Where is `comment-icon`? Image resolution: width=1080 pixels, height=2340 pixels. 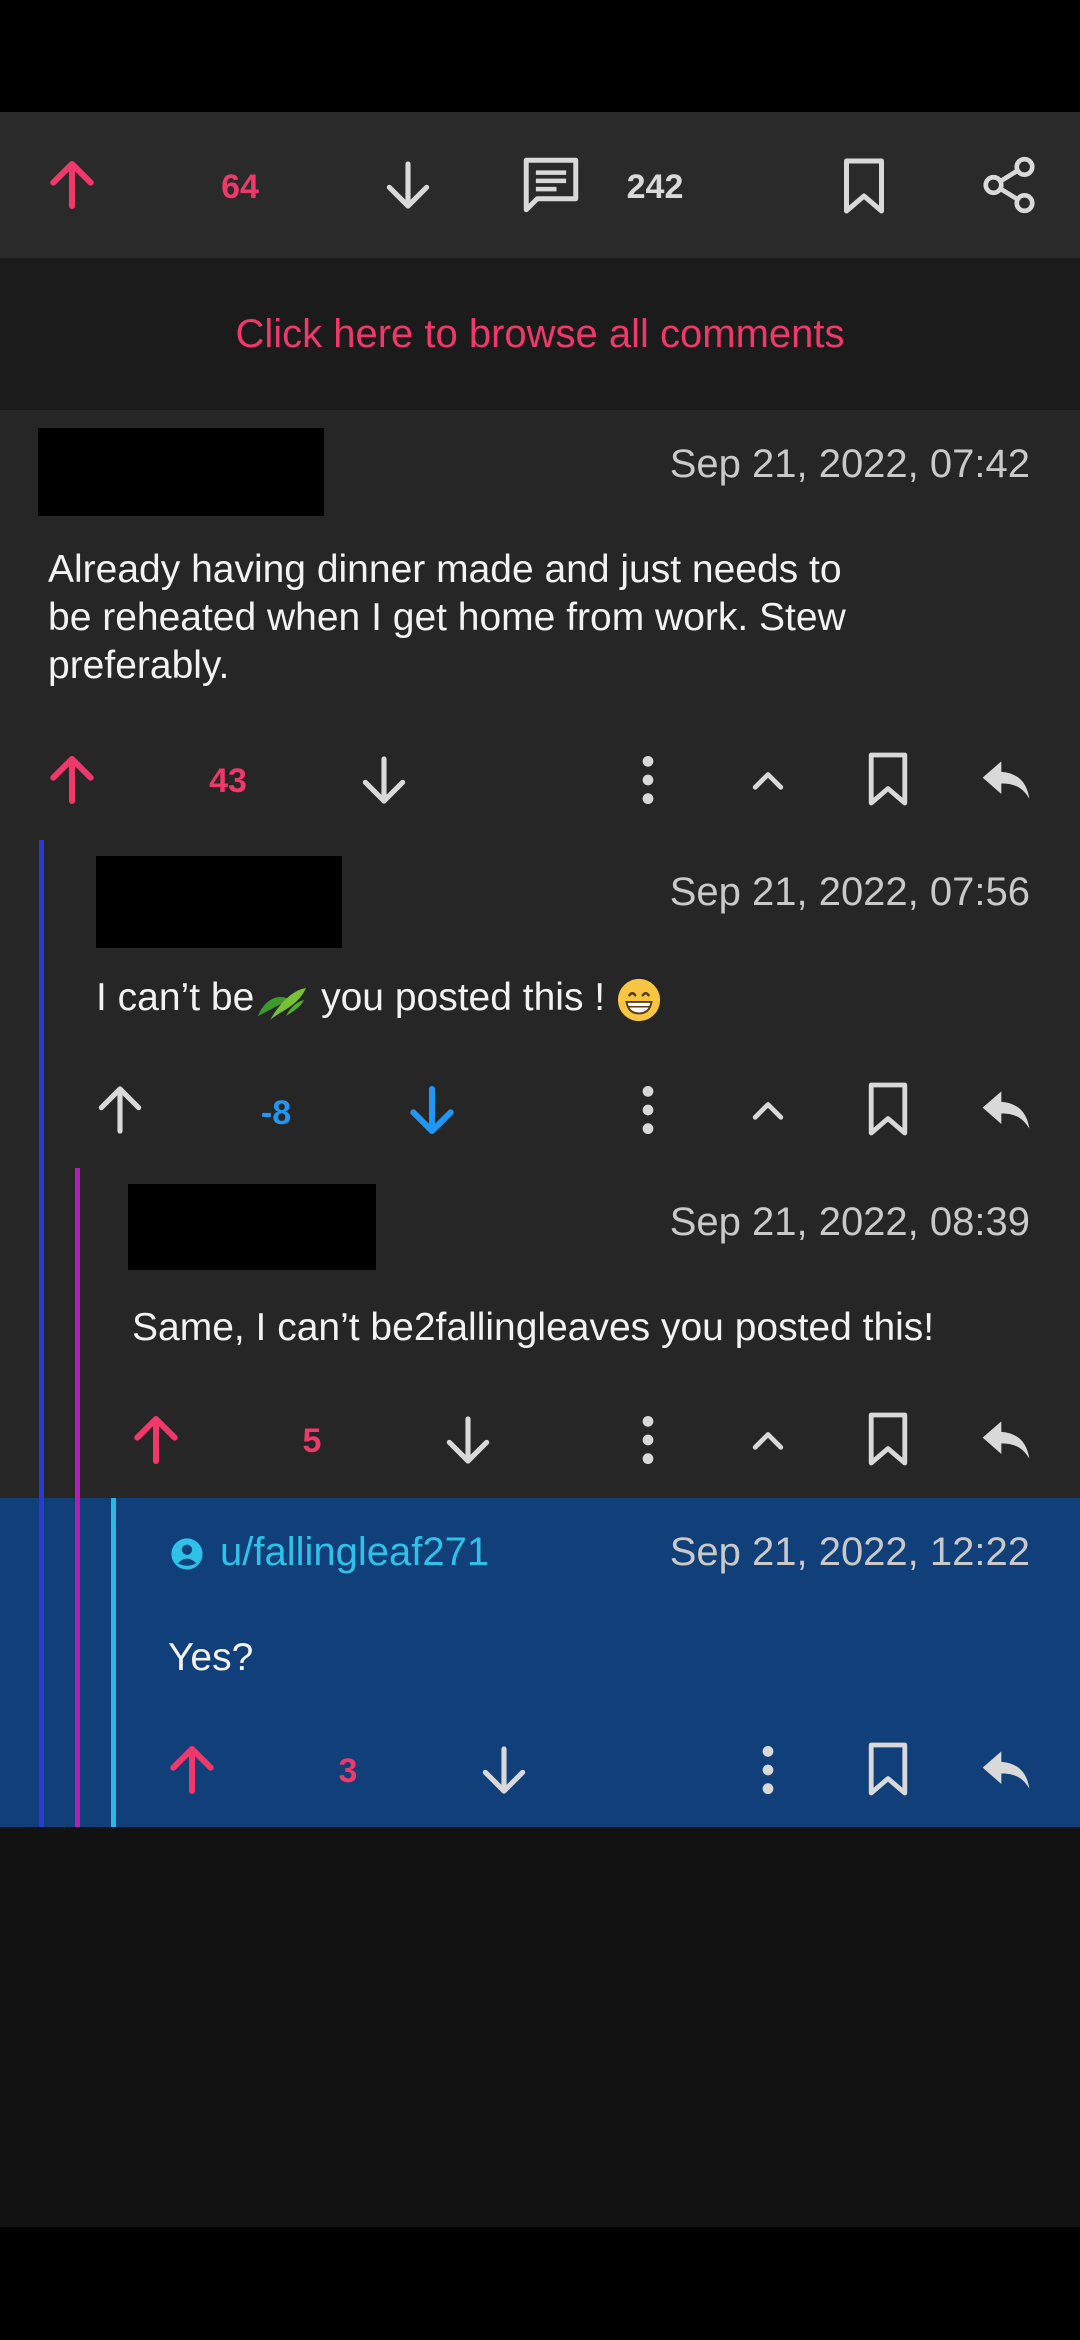 comment-icon is located at coordinates (551, 185).